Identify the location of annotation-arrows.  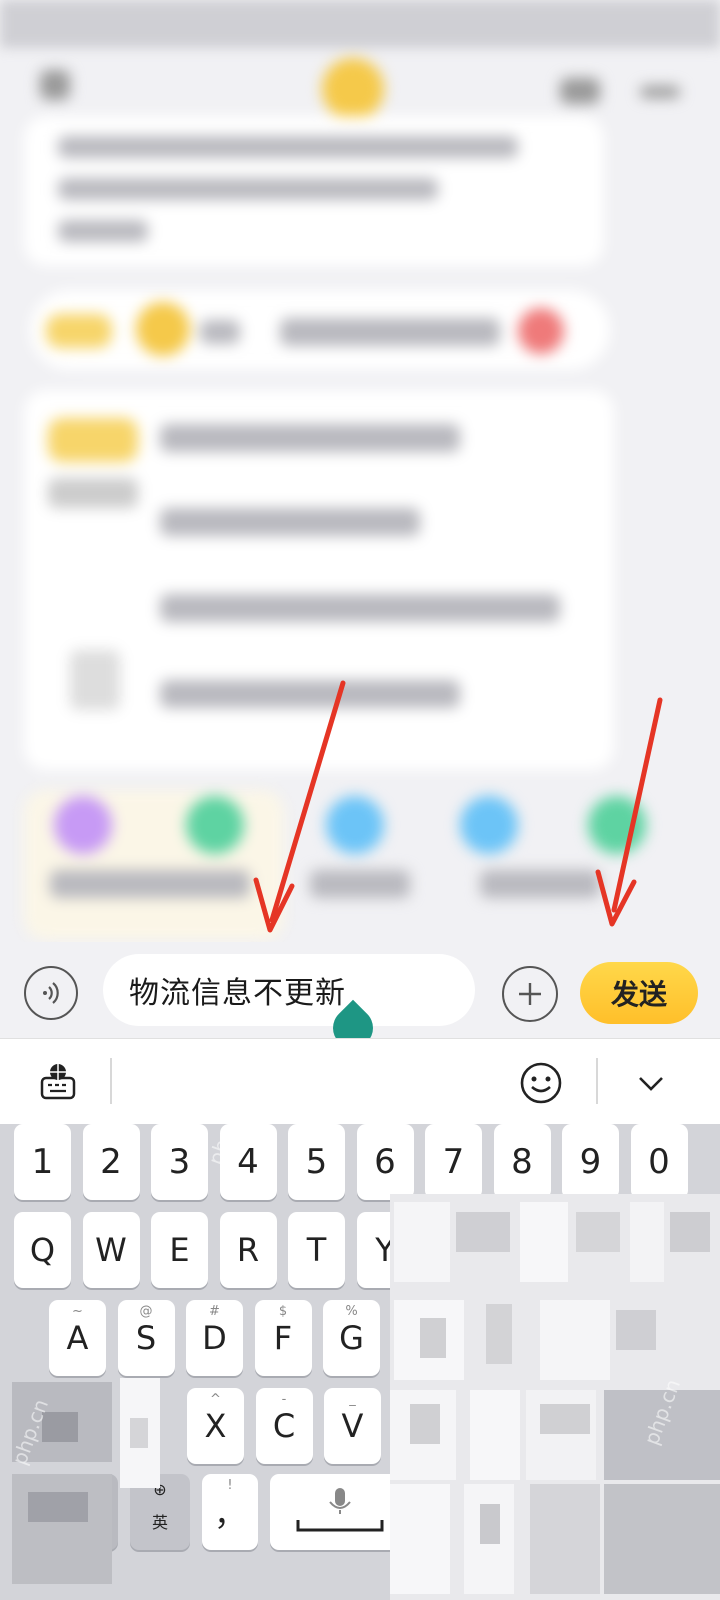
(458, 806).